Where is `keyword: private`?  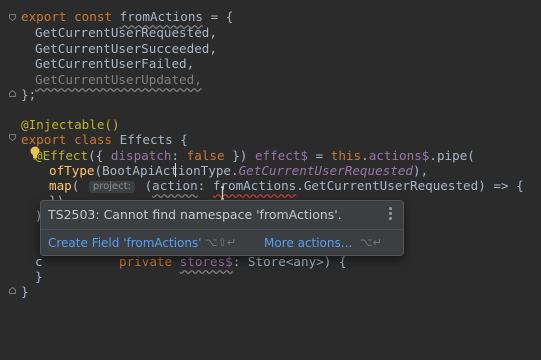 keyword: private is located at coordinates (146, 261).